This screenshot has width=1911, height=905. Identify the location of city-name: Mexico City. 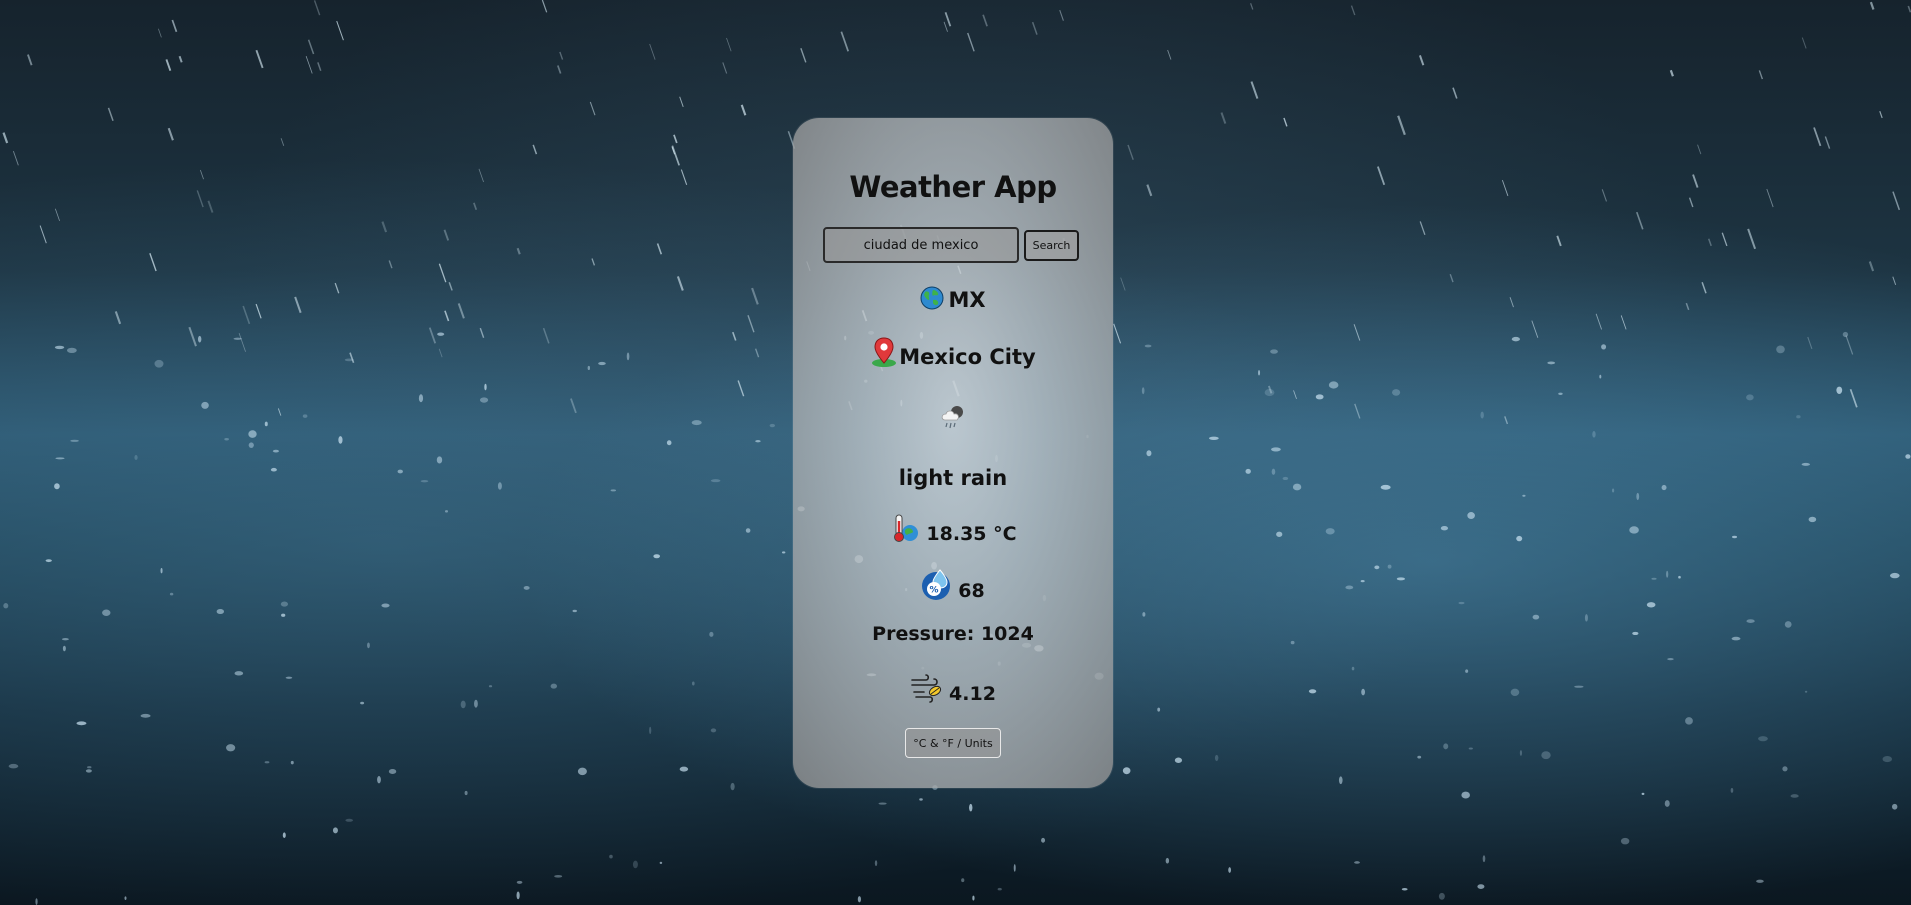
(967, 357).